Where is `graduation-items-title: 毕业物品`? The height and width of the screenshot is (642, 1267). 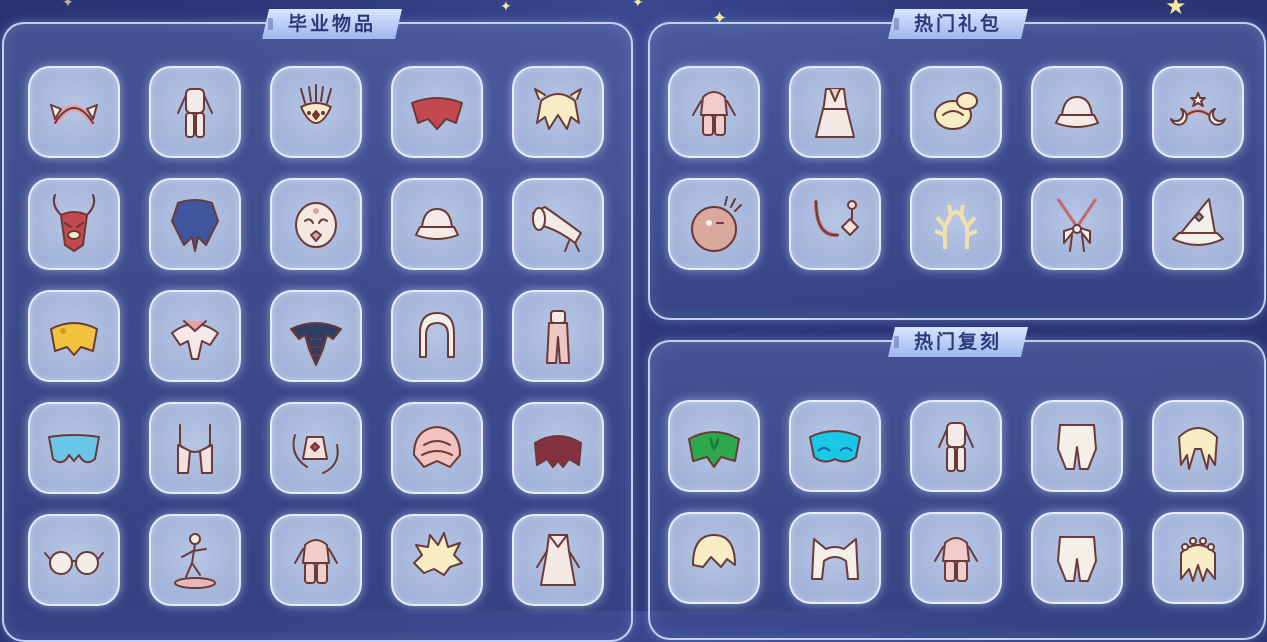
graduation-items-title: 毕业物品 is located at coordinates (332, 24).